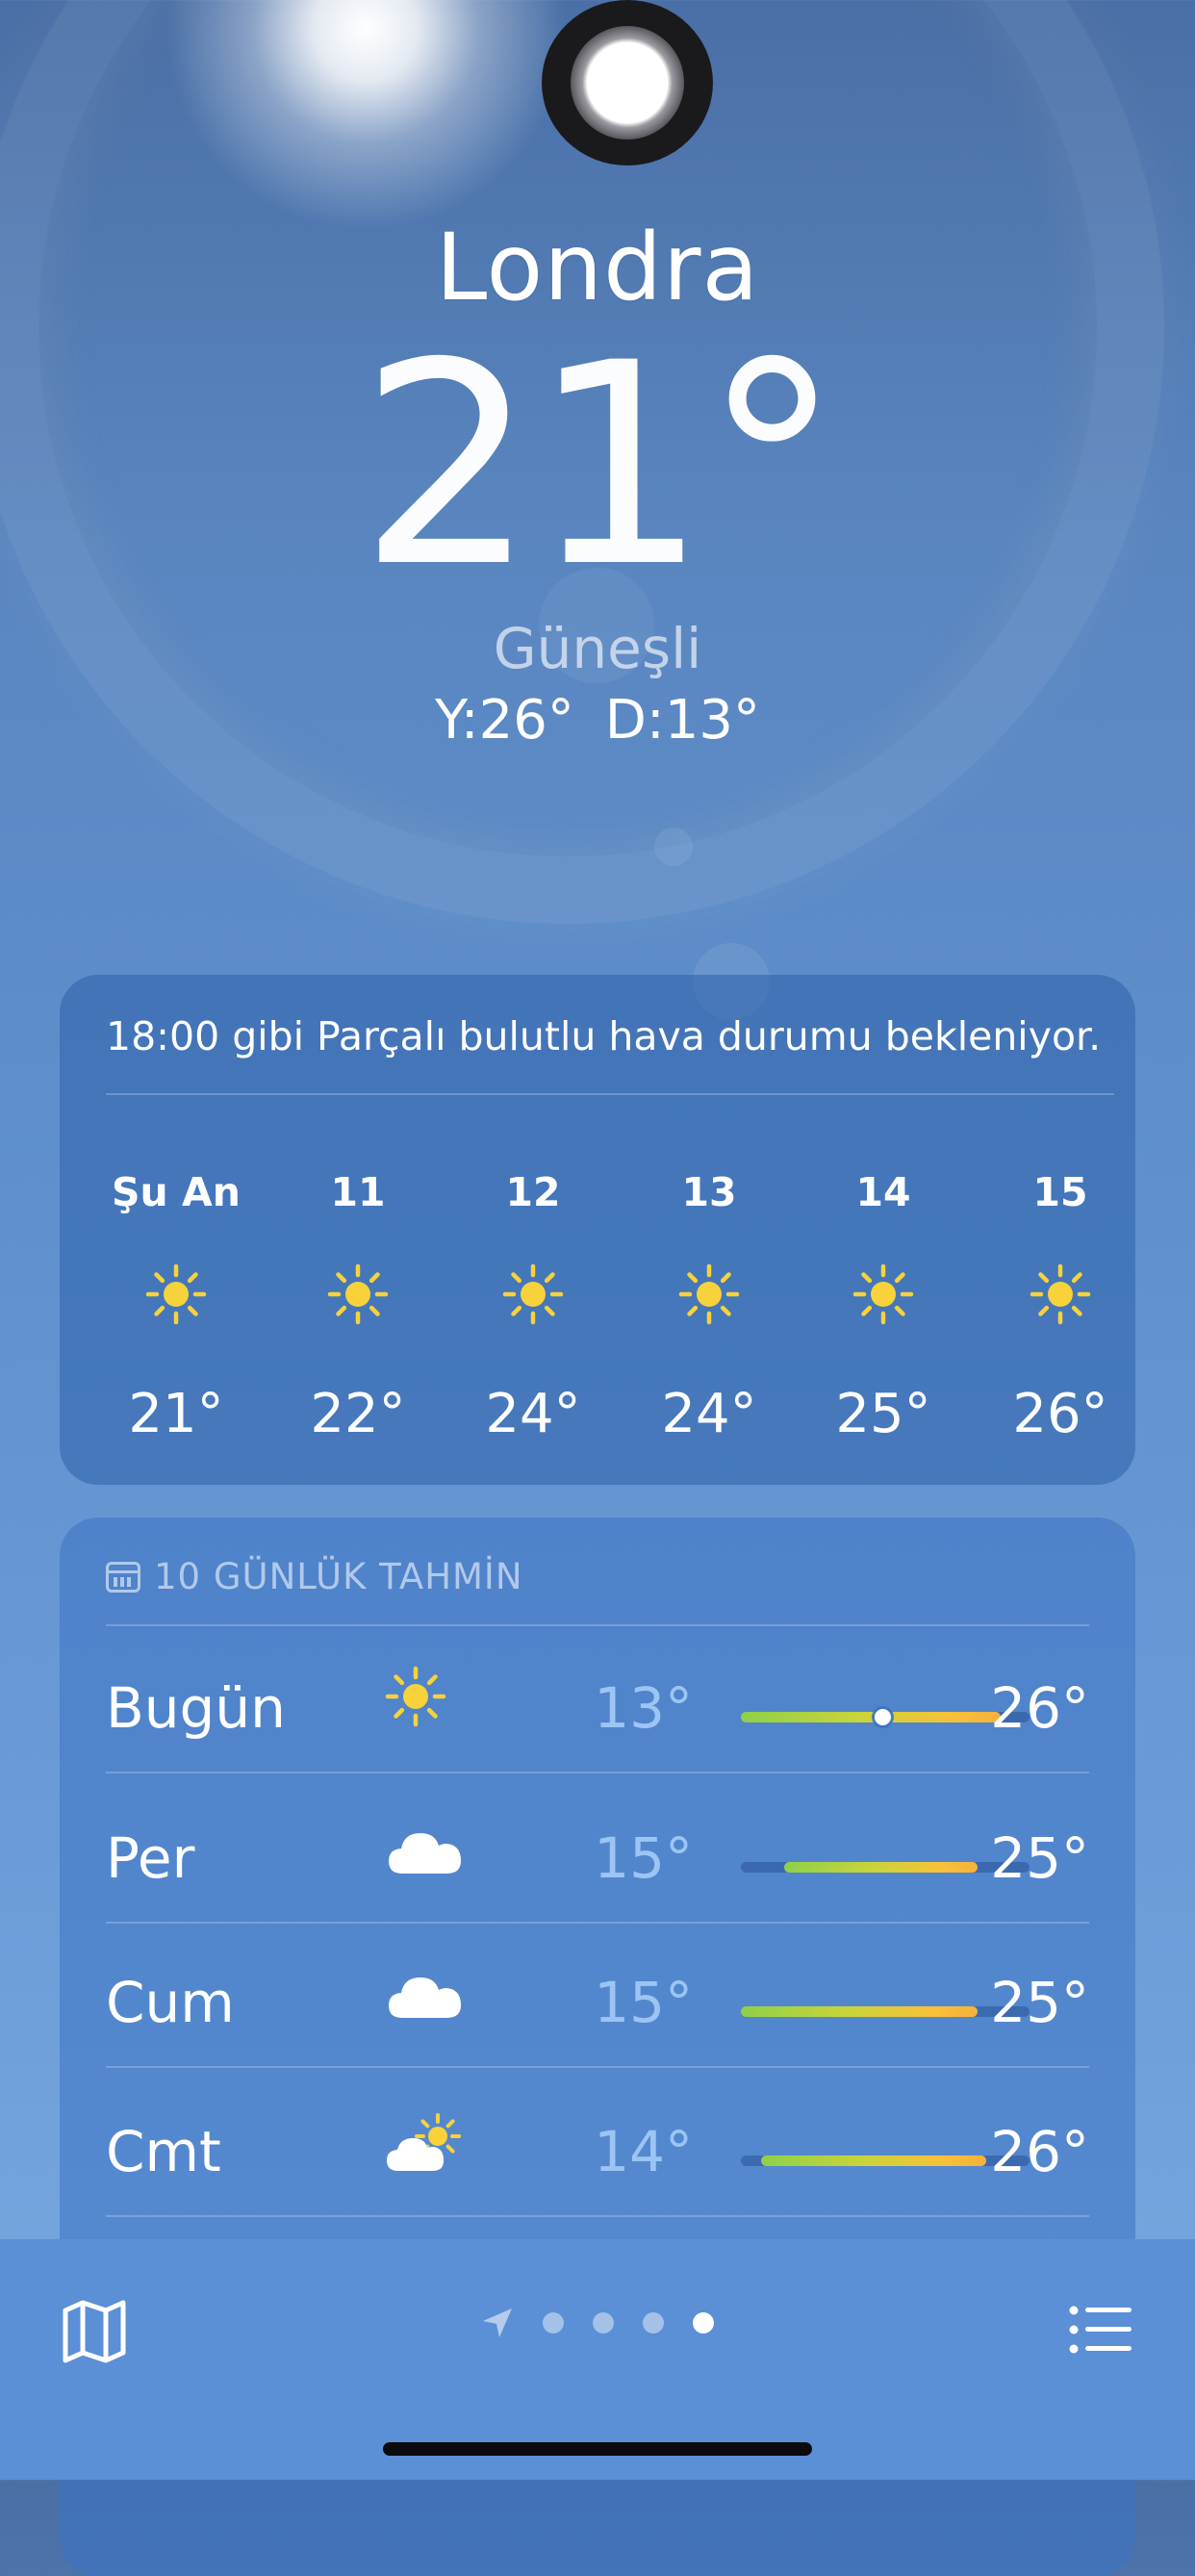 This screenshot has width=1195, height=2576. What do you see at coordinates (358, 1192) in the screenshot?
I see `hour-label: 11` at bounding box center [358, 1192].